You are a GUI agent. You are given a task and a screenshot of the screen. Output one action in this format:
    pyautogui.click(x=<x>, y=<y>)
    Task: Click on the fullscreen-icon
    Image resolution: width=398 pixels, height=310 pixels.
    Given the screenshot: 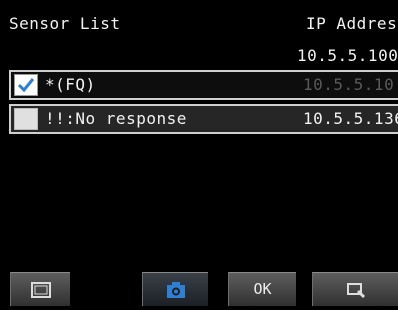 What is the action you would take?
    pyautogui.click(x=40, y=290)
    